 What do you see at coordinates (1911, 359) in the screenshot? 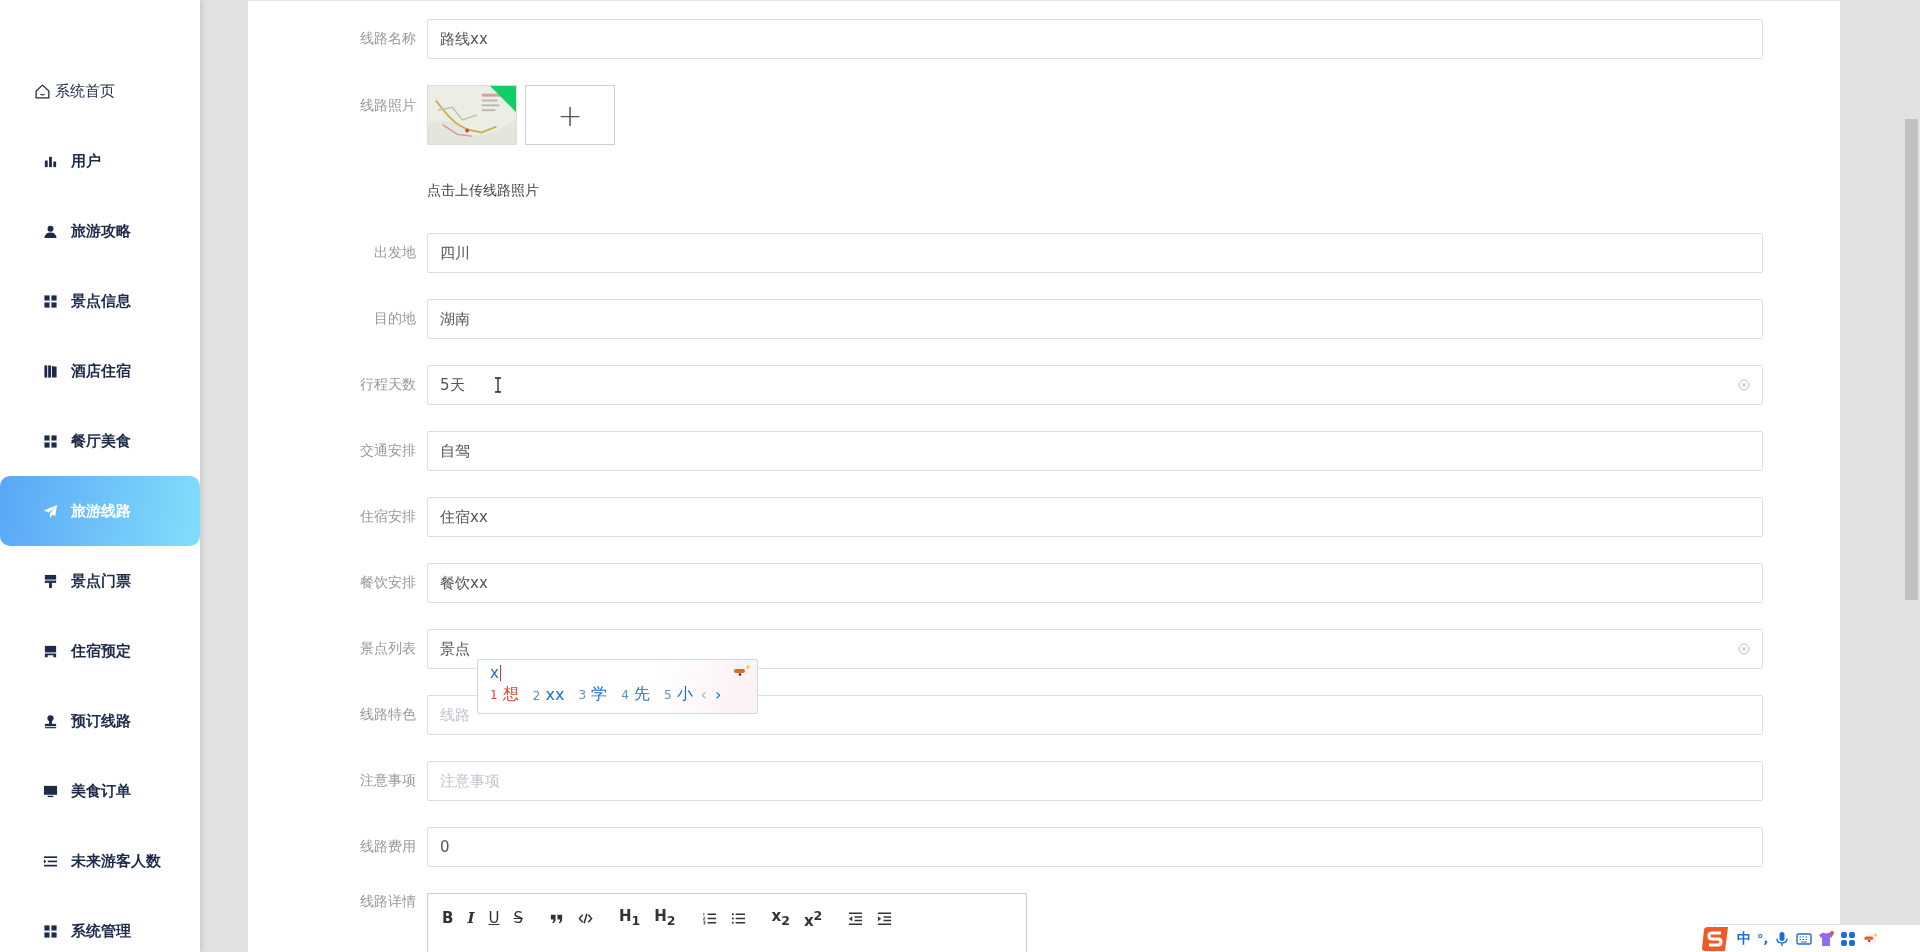
I see `scrollbar-thumb` at bounding box center [1911, 359].